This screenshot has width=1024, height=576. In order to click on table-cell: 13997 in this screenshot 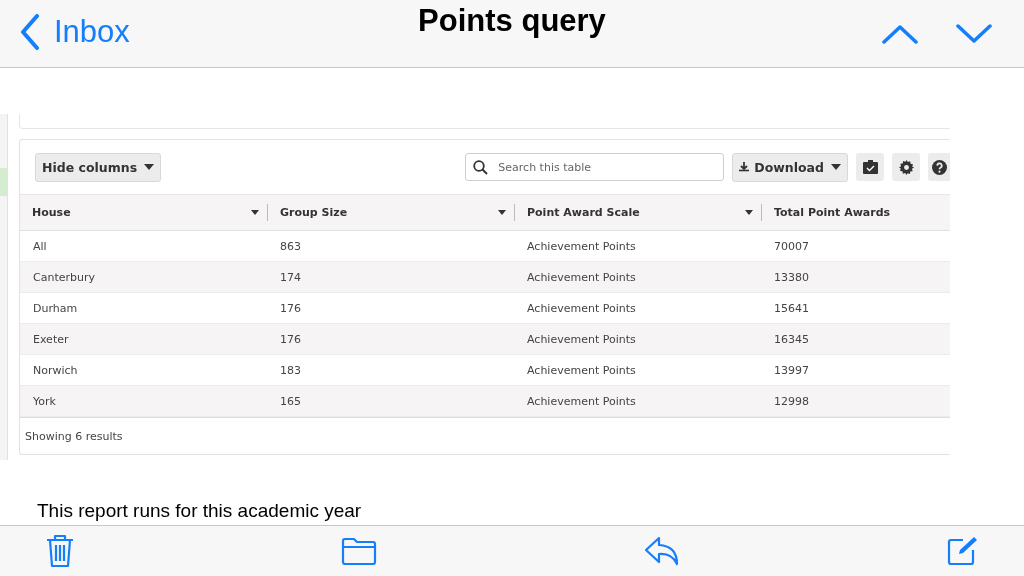, I will do `click(791, 370)`.